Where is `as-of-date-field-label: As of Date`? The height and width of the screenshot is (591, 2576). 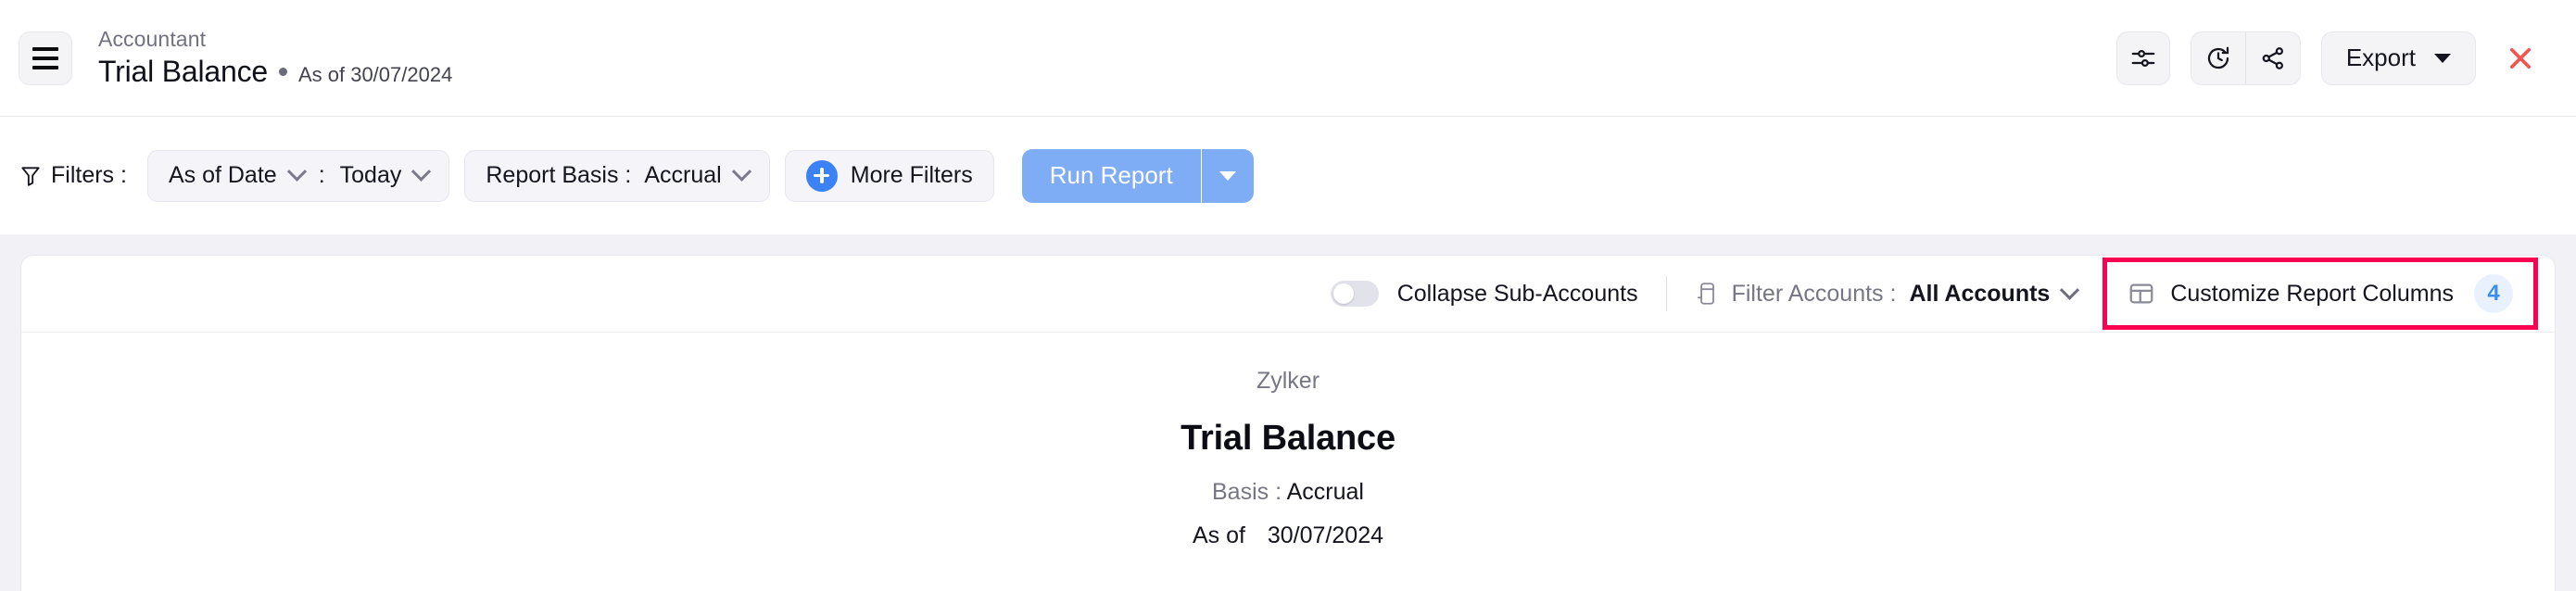
as-of-date-field-label: As of Date is located at coordinates (222, 175).